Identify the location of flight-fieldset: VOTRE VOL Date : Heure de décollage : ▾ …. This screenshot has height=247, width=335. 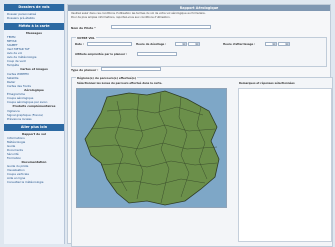
(199, 51).